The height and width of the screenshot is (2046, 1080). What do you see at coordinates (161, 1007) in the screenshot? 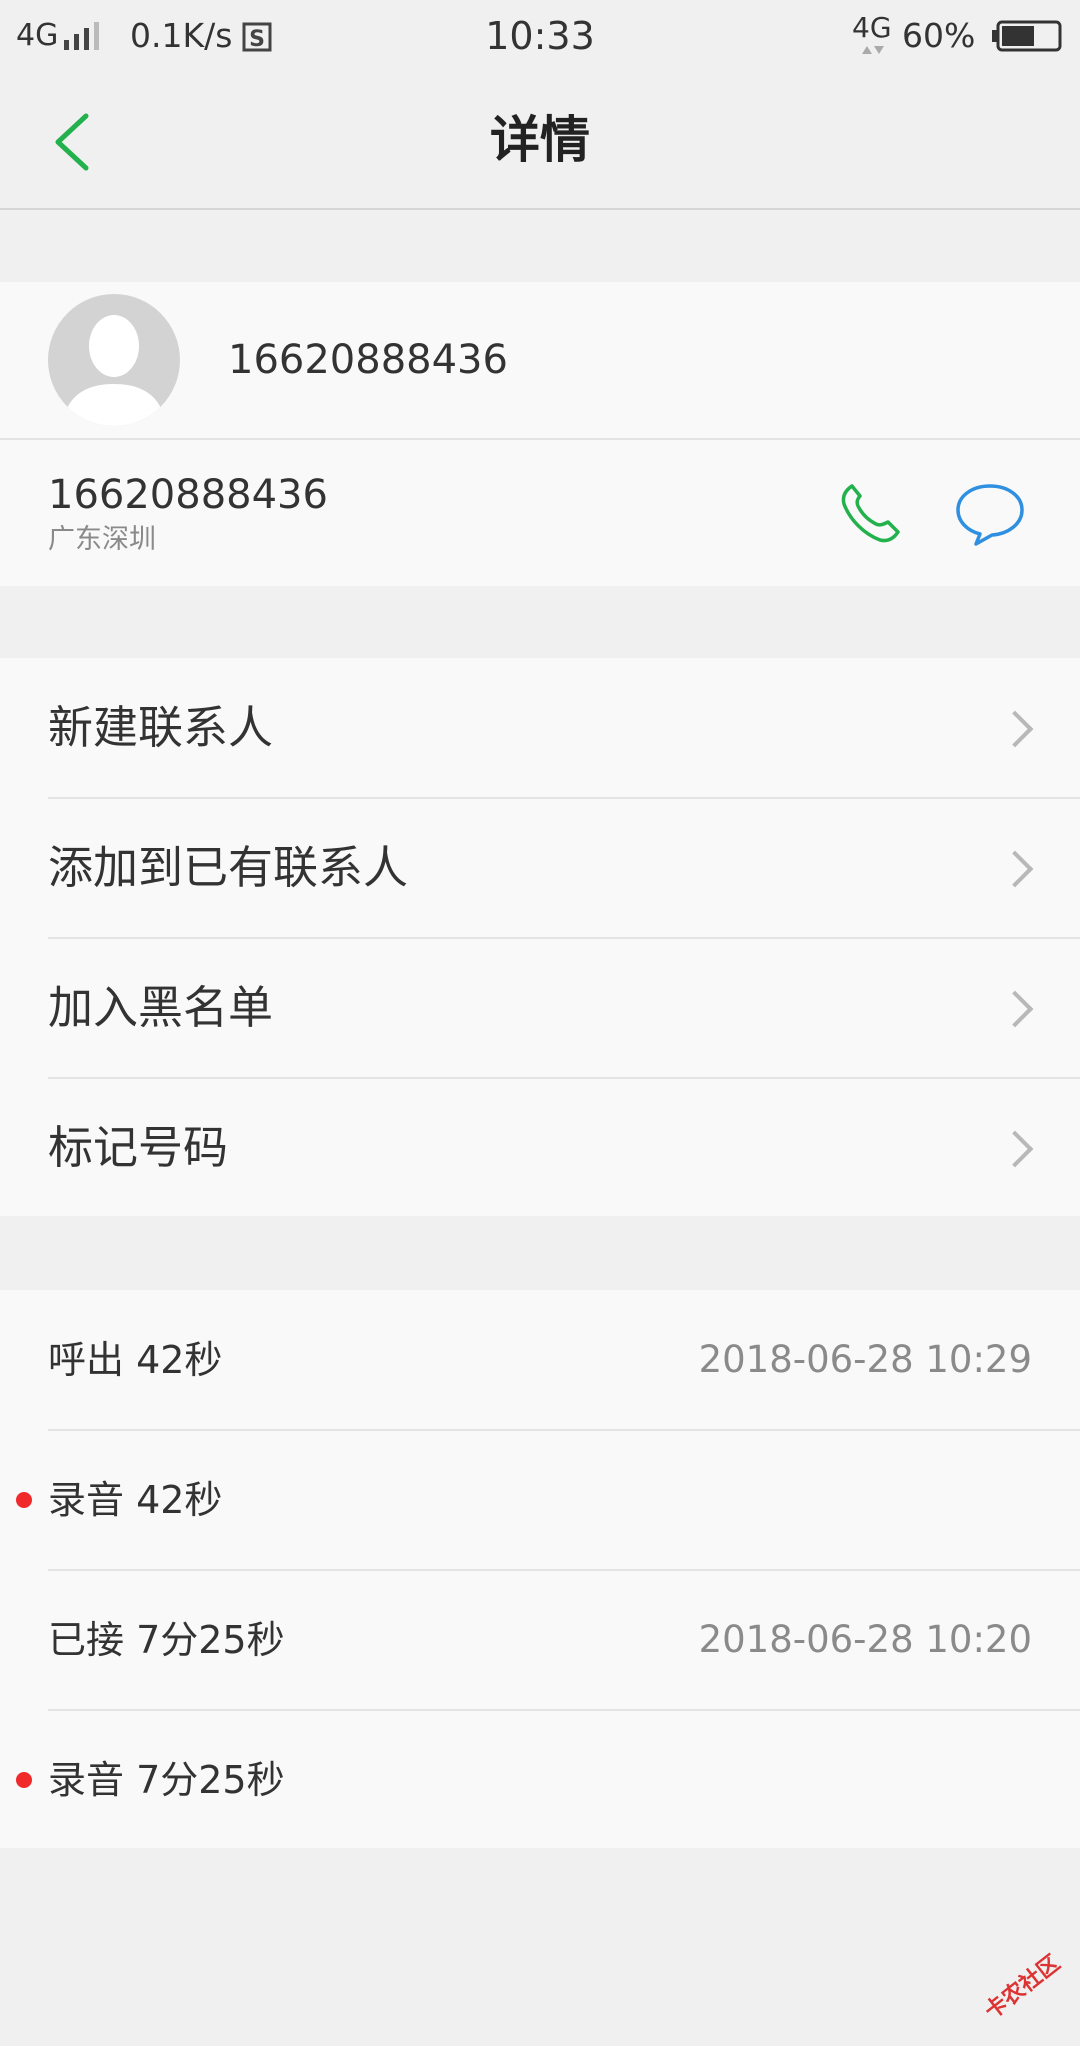
I see `add-to-blacklist-label: 加入黑名单` at bounding box center [161, 1007].